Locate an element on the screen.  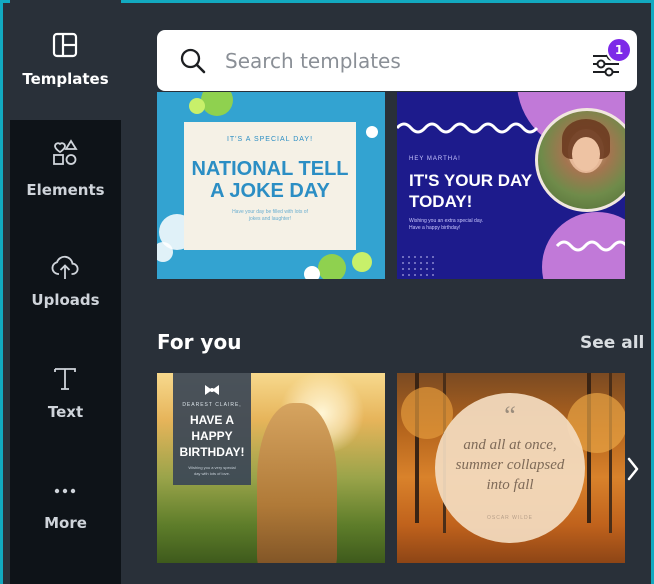
elements-icon is located at coordinates (65, 152).